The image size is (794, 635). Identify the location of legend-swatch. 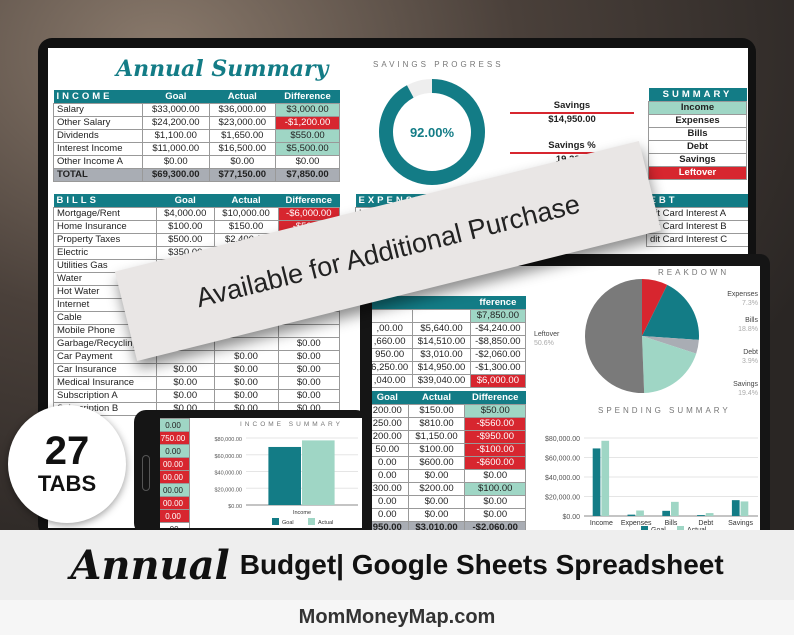
(311, 521).